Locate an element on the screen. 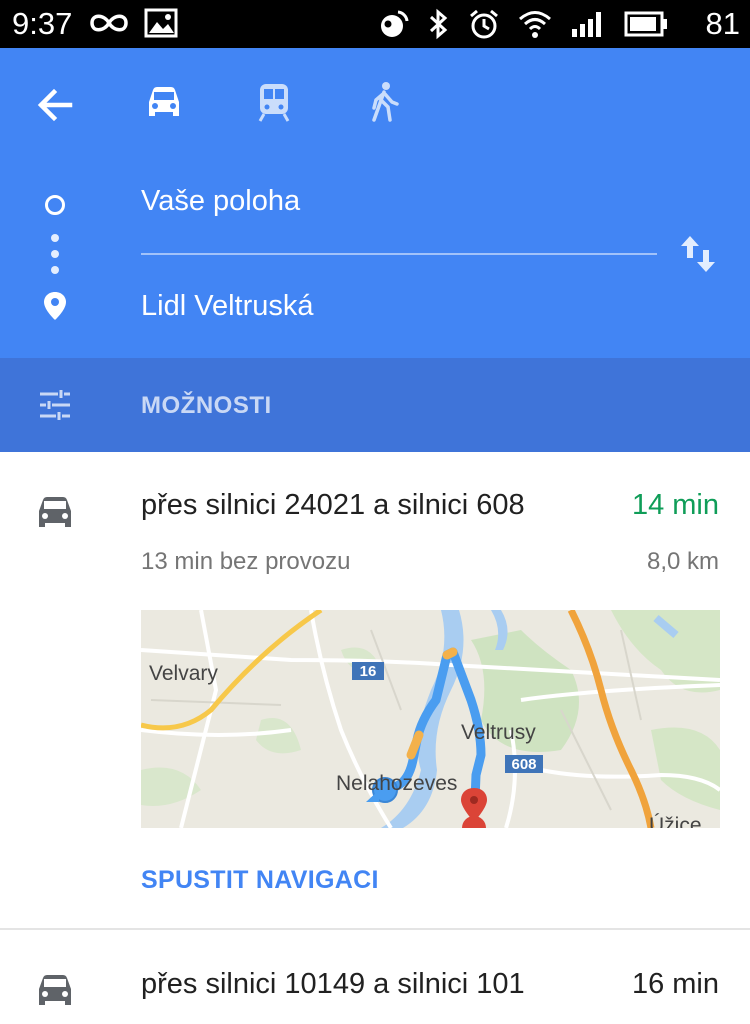 Image resolution: width=750 pixels, height=1024 pixels. walk-icon is located at coordinates (384, 102).